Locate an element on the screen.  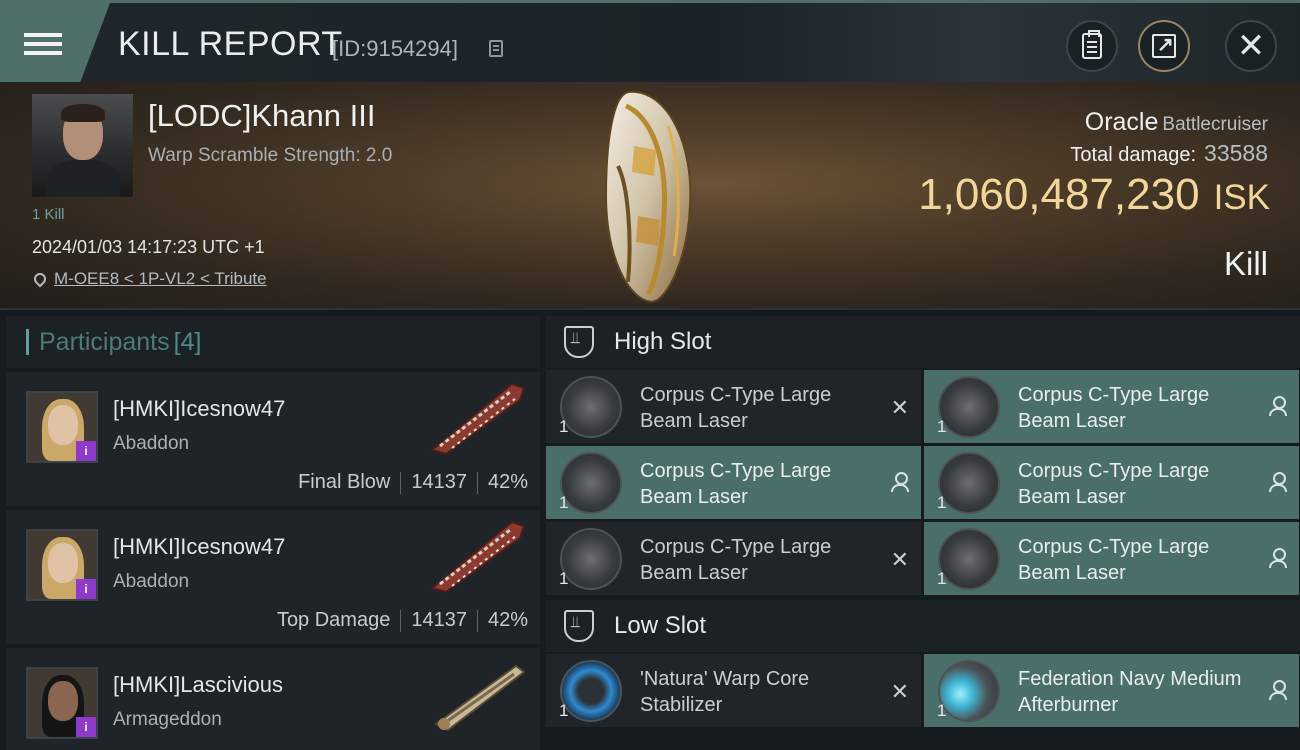
total-damage-label: Total damage: is located at coordinates (1133, 155).